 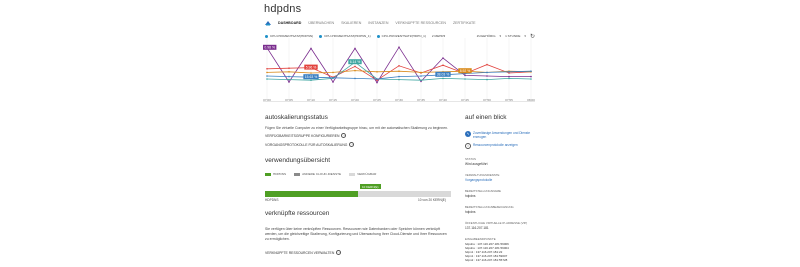 I want to click on legend-label: HDPDNS, so click(x=280, y=174).